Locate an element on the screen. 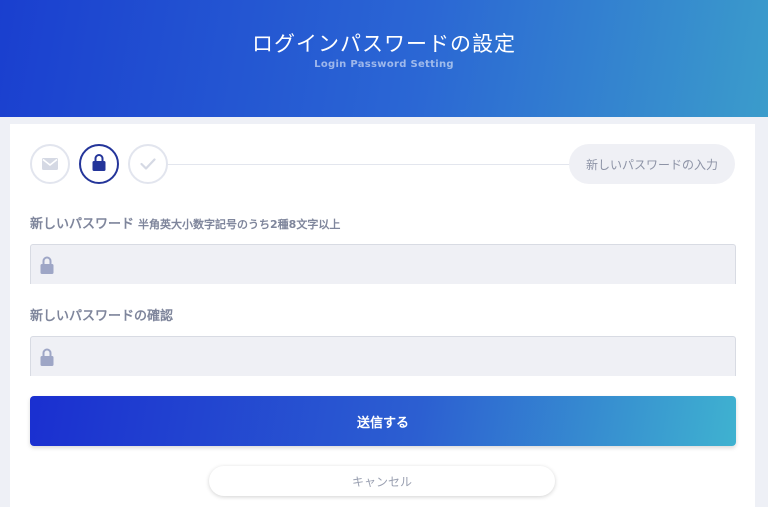 The image size is (768, 507). confirm-password-field is located at coordinates (383, 356).